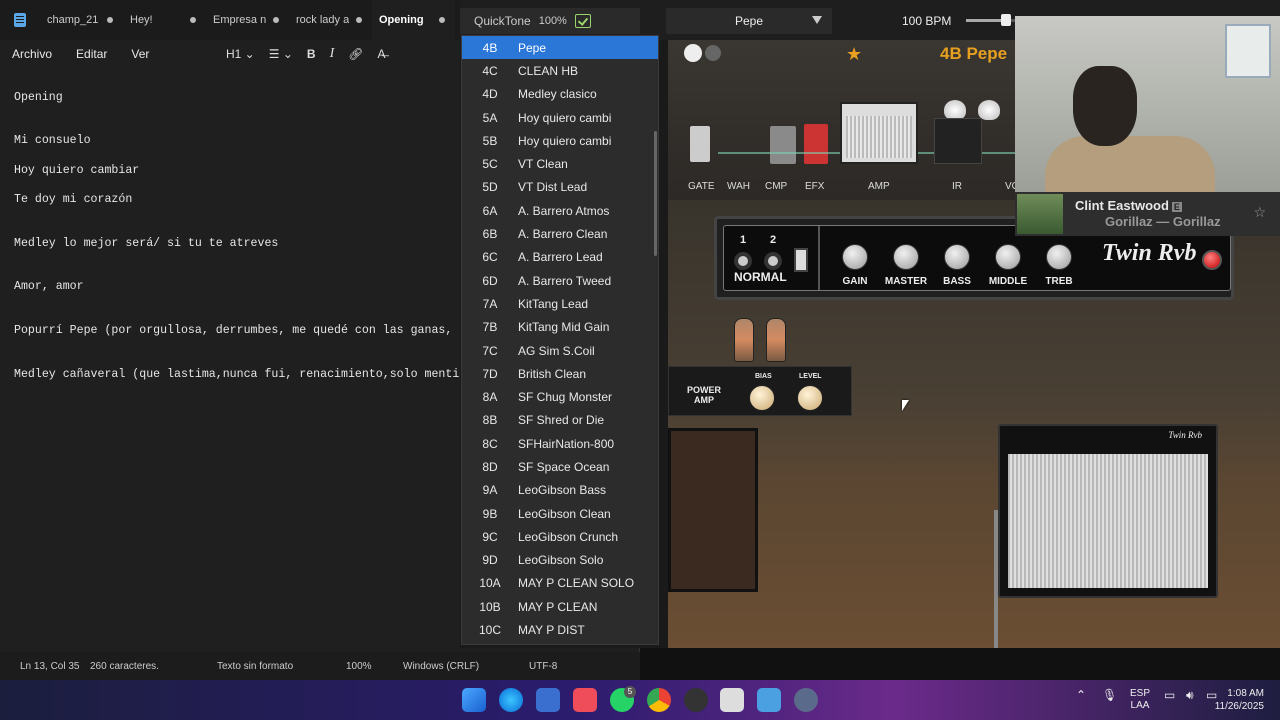 This screenshot has height=720, width=1280. Describe the element at coordinates (560, 420) in the screenshot. I see `preset-item: 8B SF Shred or Die` at that location.